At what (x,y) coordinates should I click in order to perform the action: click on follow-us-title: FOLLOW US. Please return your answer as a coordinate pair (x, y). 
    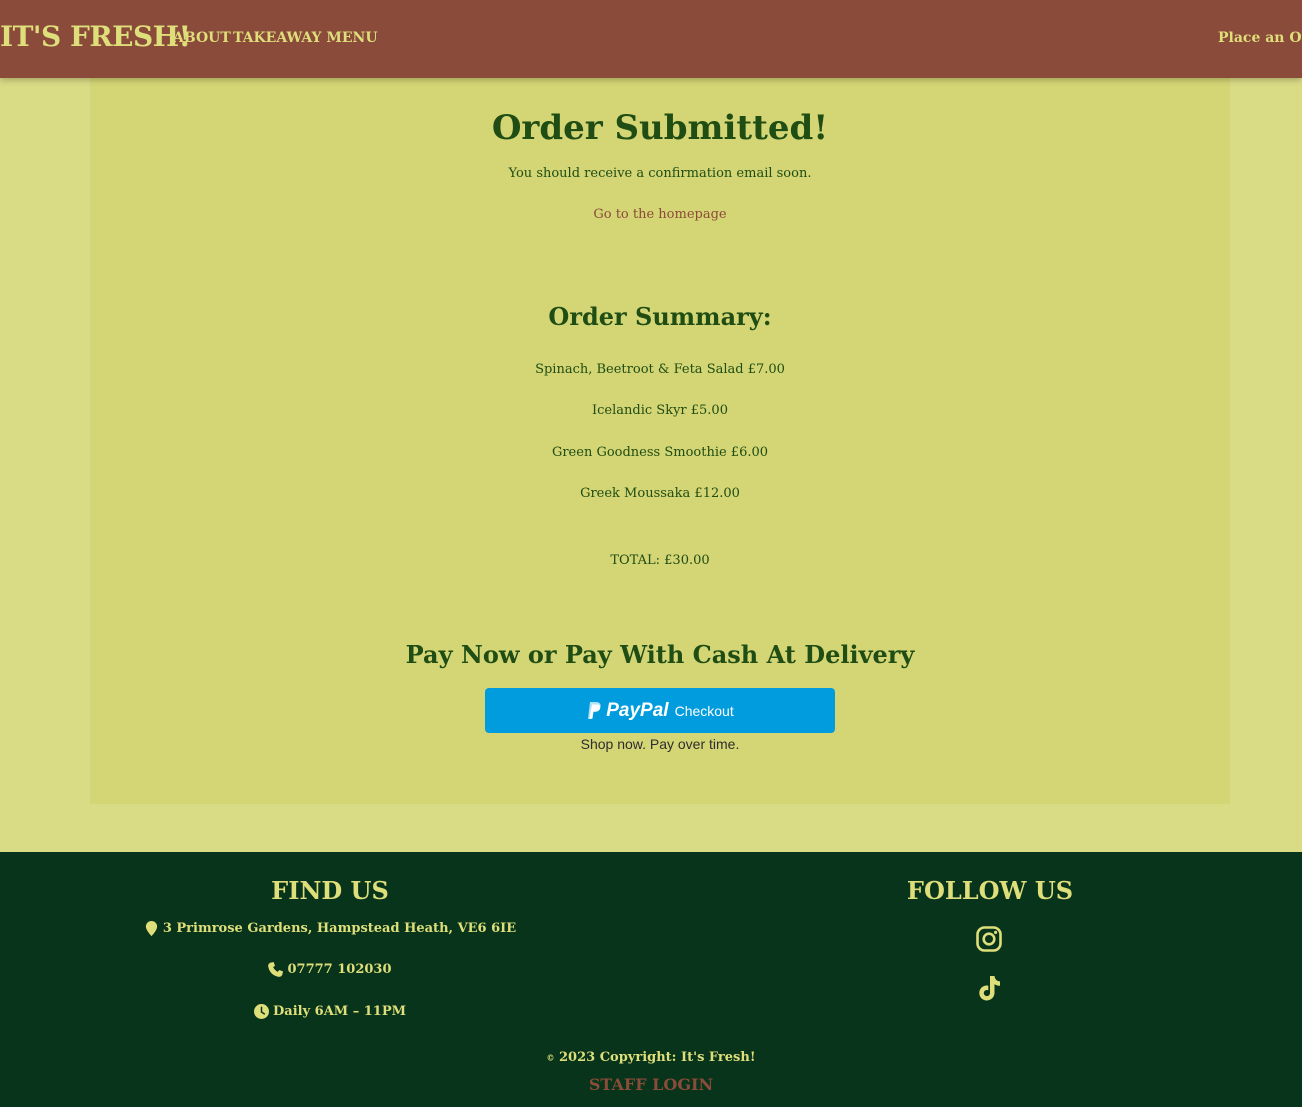
    Looking at the image, I should click on (990, 890).